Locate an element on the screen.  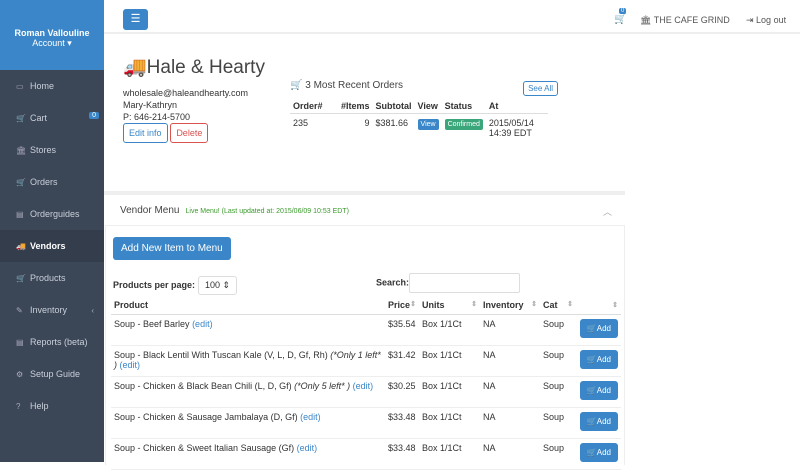
sidebar-item-label: Stores is located at coordinates (43, 150).